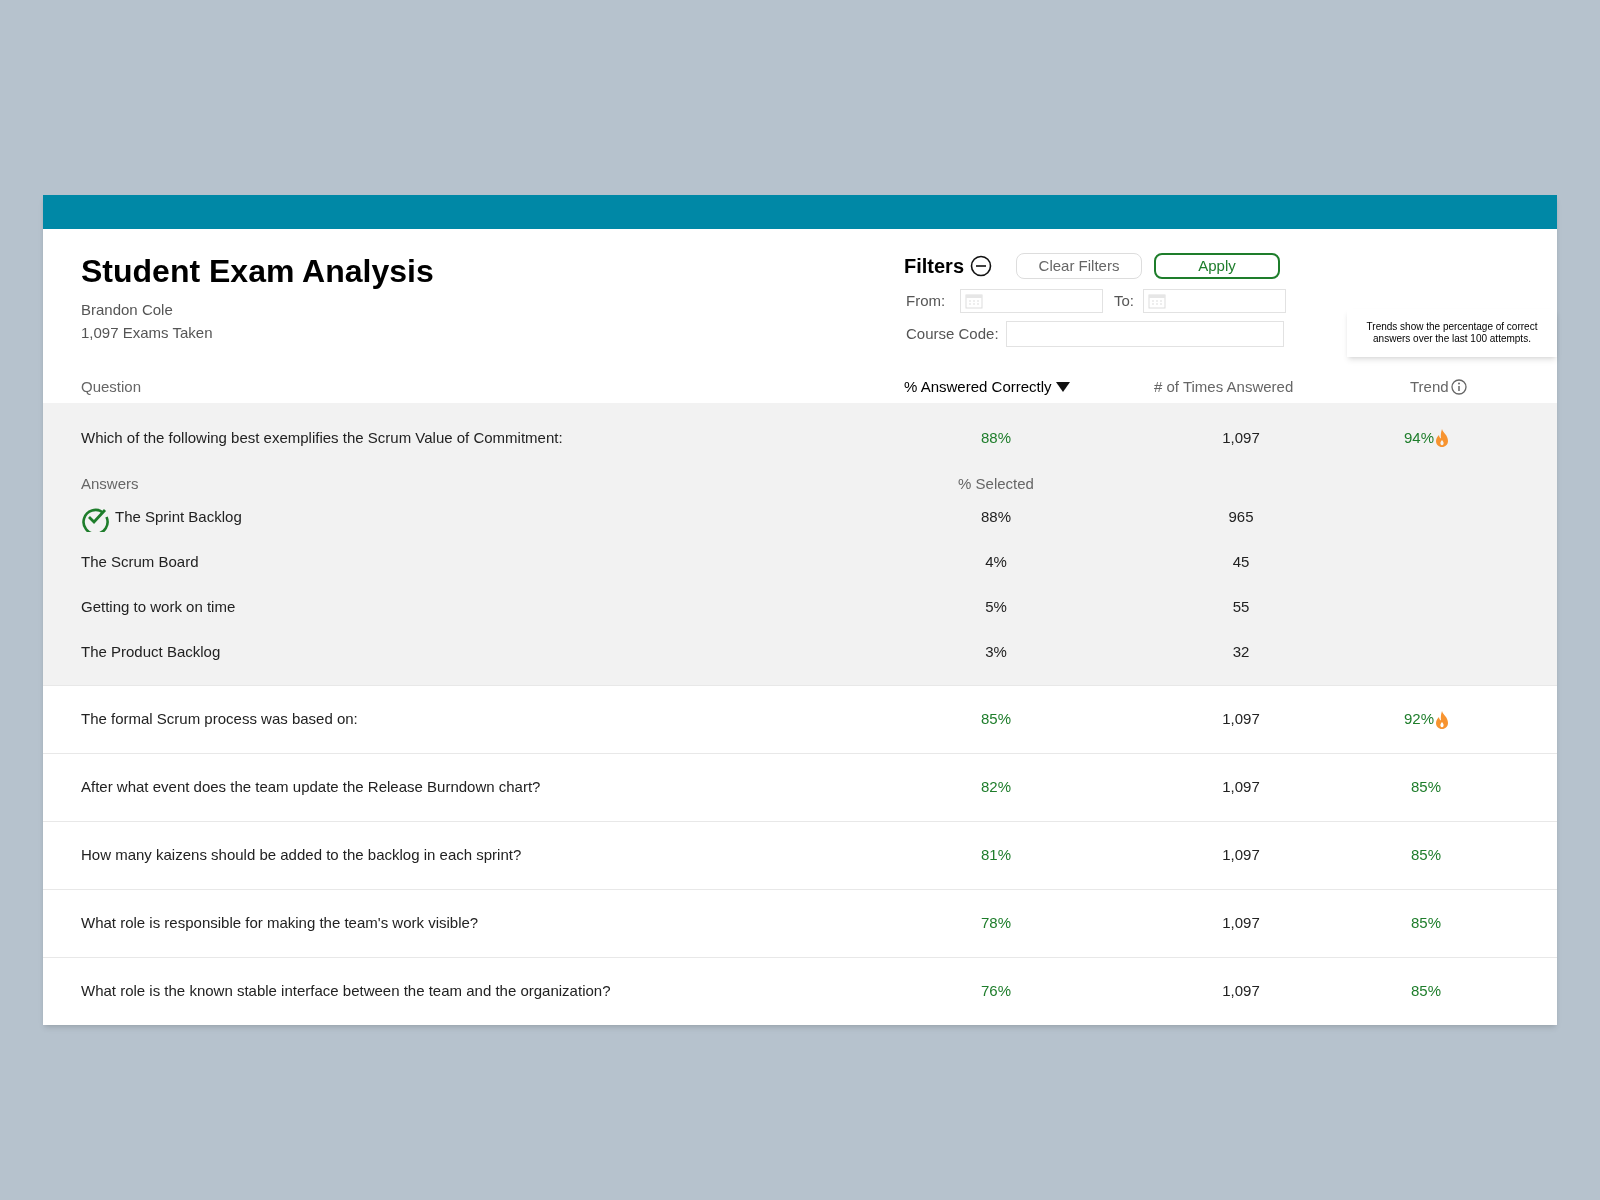  I want to click on question-row: How many kaizens should be added to the backlog in each sprint? 81% 1,097 85%, so click(800, 855).